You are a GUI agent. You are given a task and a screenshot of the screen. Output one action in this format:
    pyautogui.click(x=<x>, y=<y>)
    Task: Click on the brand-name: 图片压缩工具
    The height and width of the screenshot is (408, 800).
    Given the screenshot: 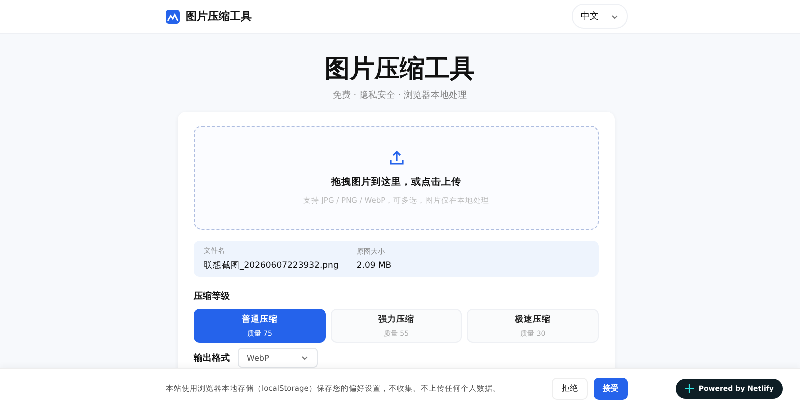 What is the action you would take?
    pyautogui.click(x=219, y=16)
    